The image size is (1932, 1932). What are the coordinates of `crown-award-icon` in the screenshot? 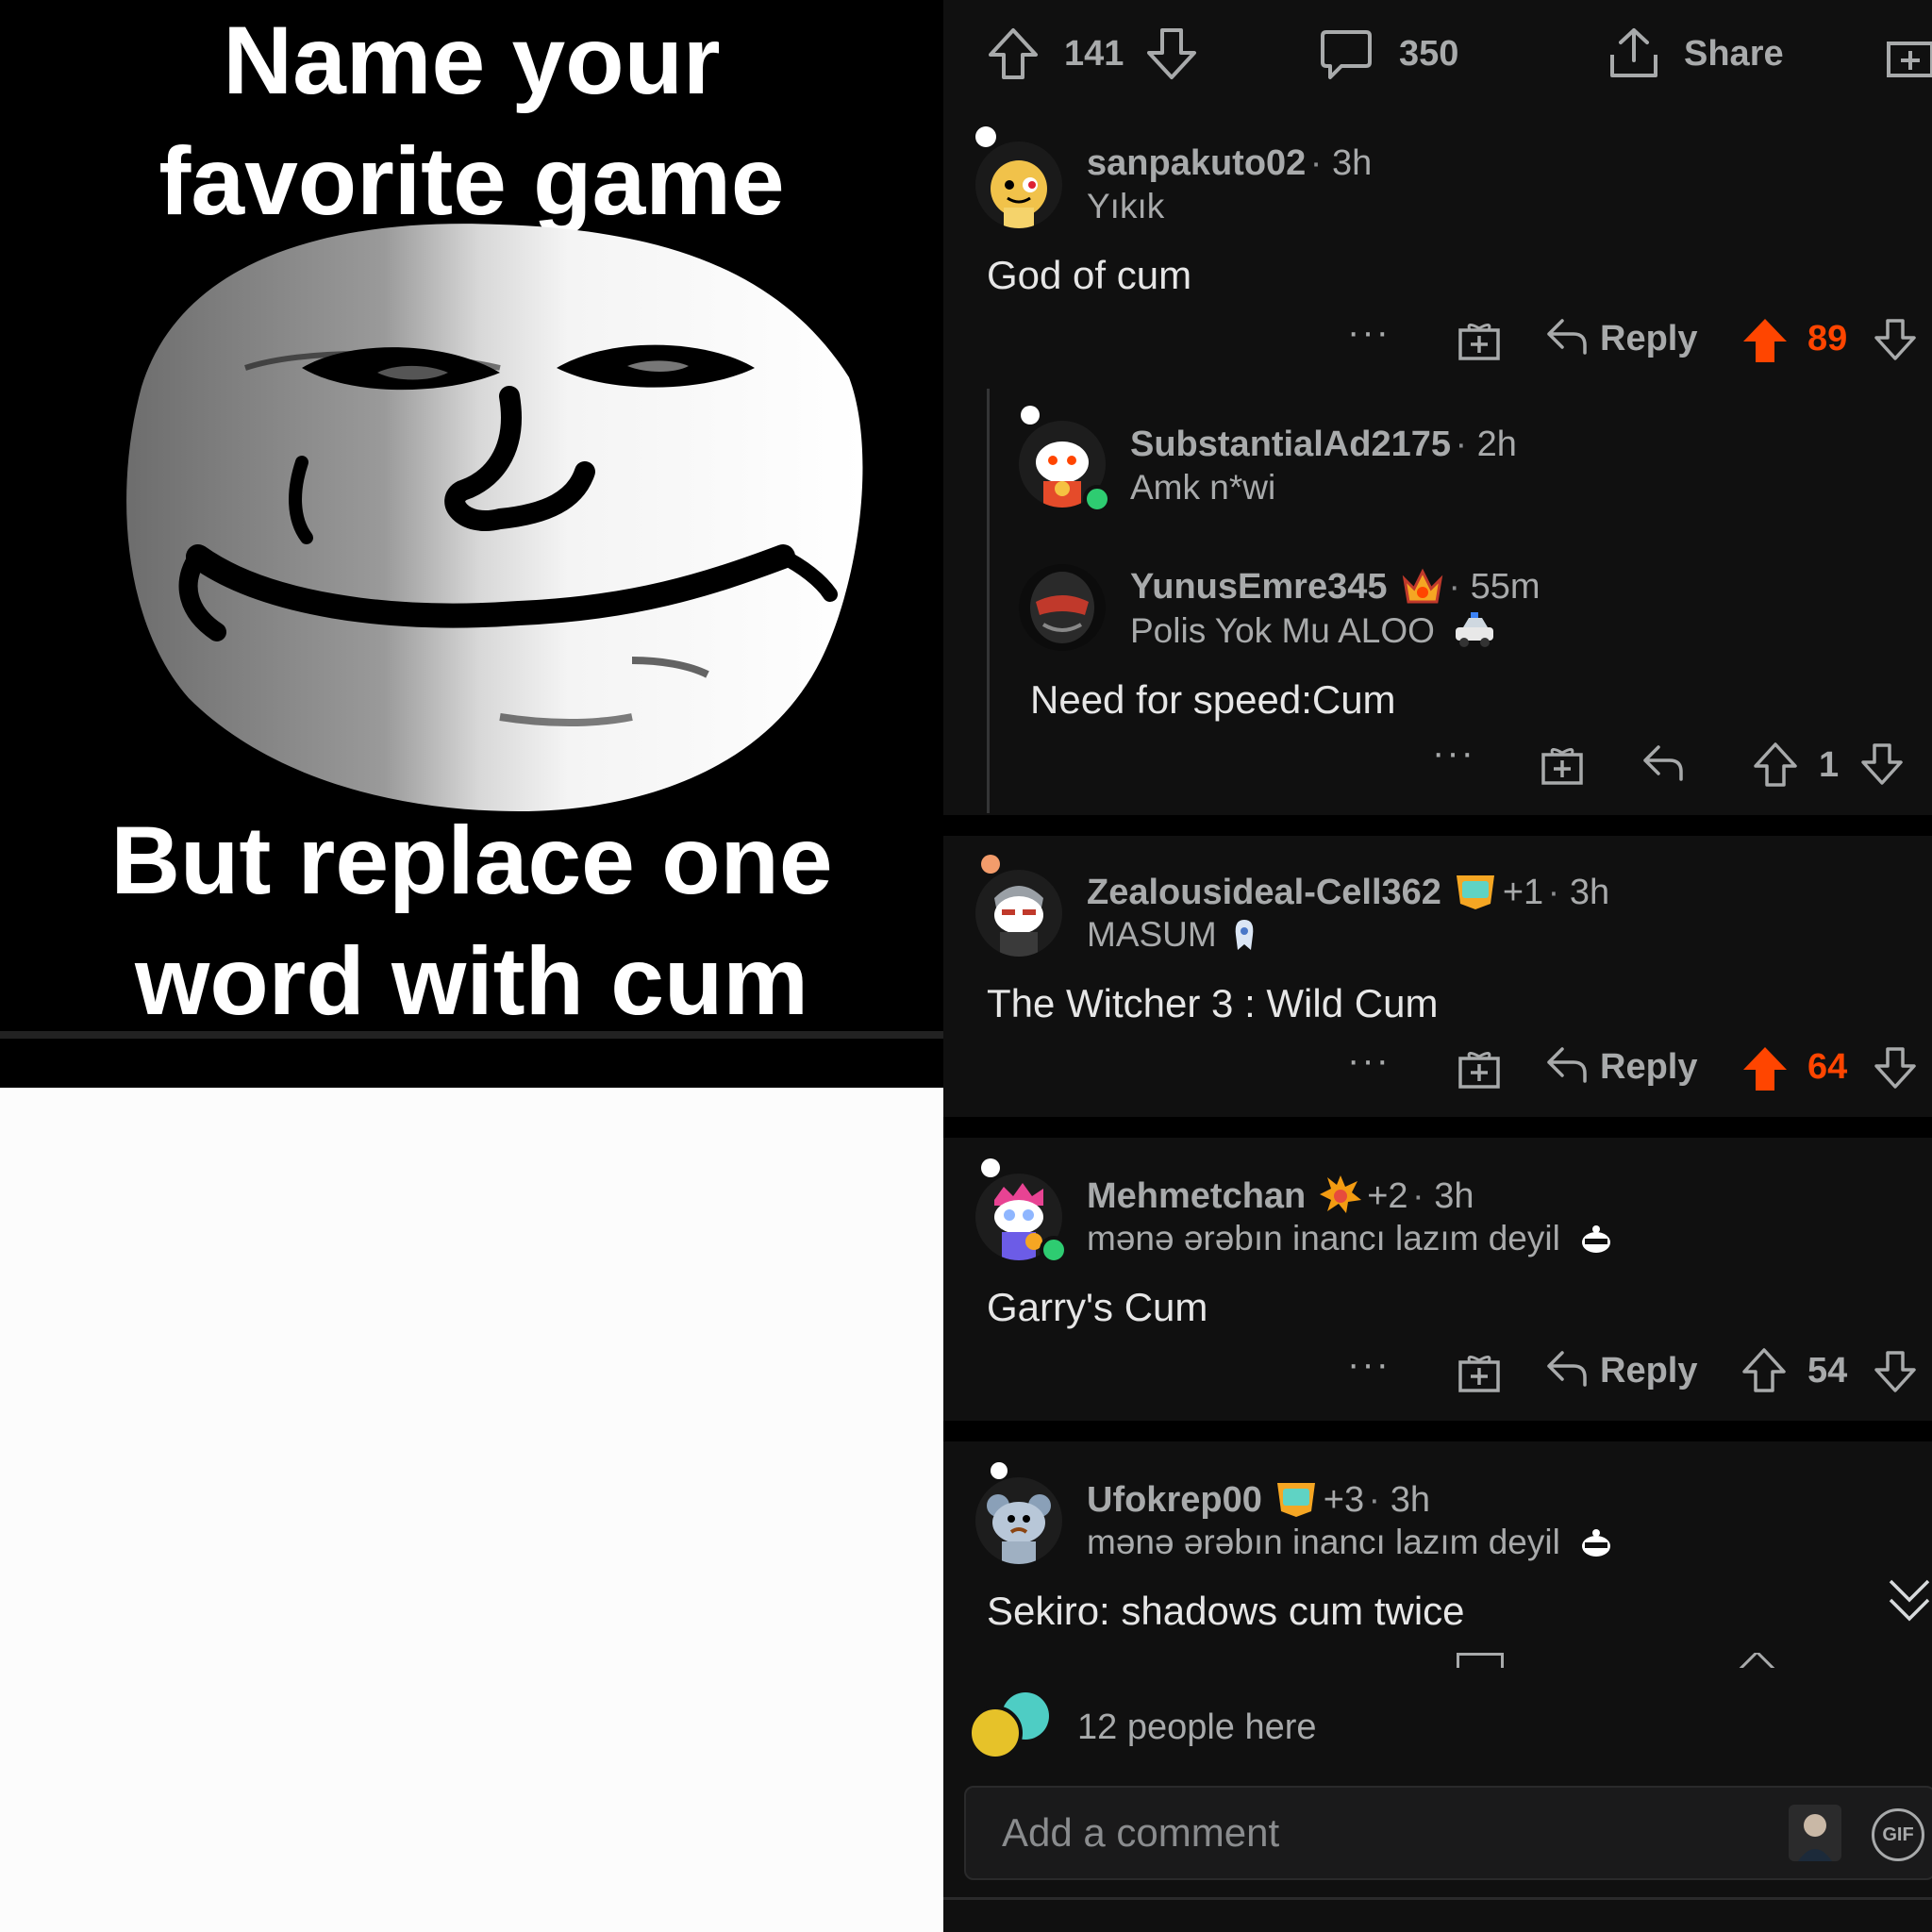 It's located at (1422, 586).